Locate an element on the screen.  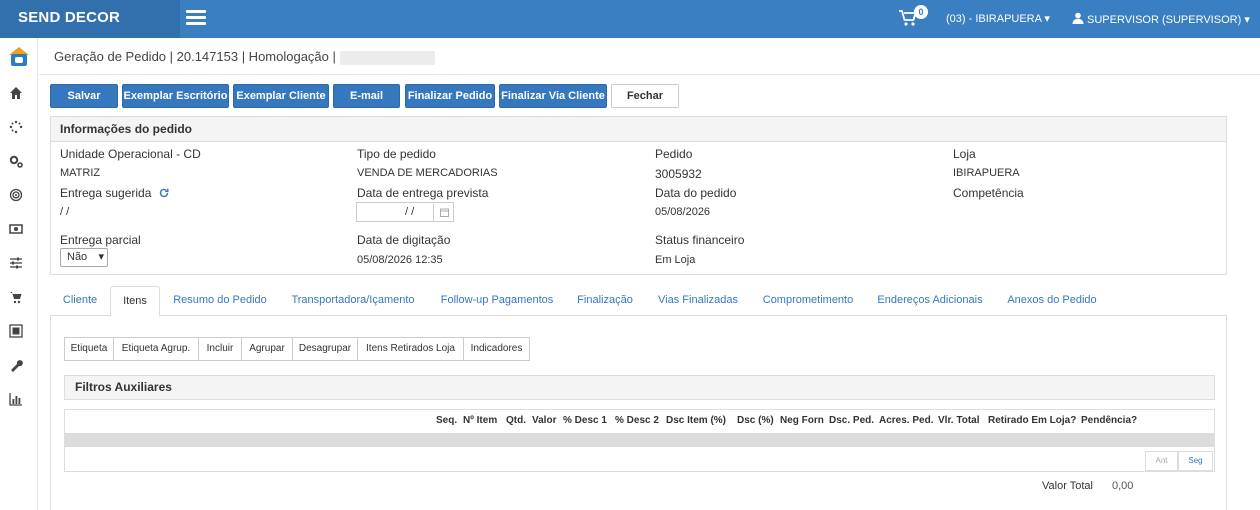
col-neg-forn: Neg Forn is located at coordinates (802, 420).